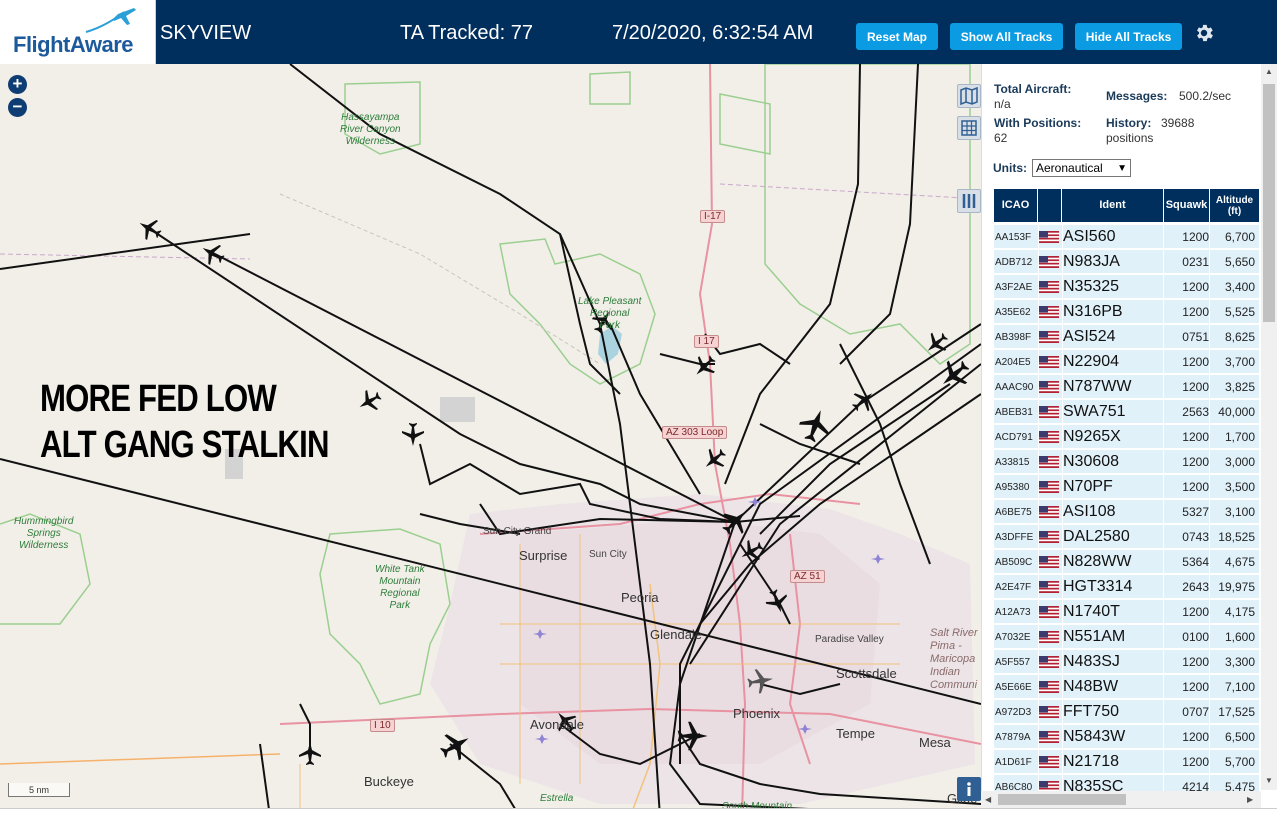  What do you see at coordinates (1096, 536) in the screenshot?
I see `ident-cell: DAL2580` at bounding box center [1096, 536].